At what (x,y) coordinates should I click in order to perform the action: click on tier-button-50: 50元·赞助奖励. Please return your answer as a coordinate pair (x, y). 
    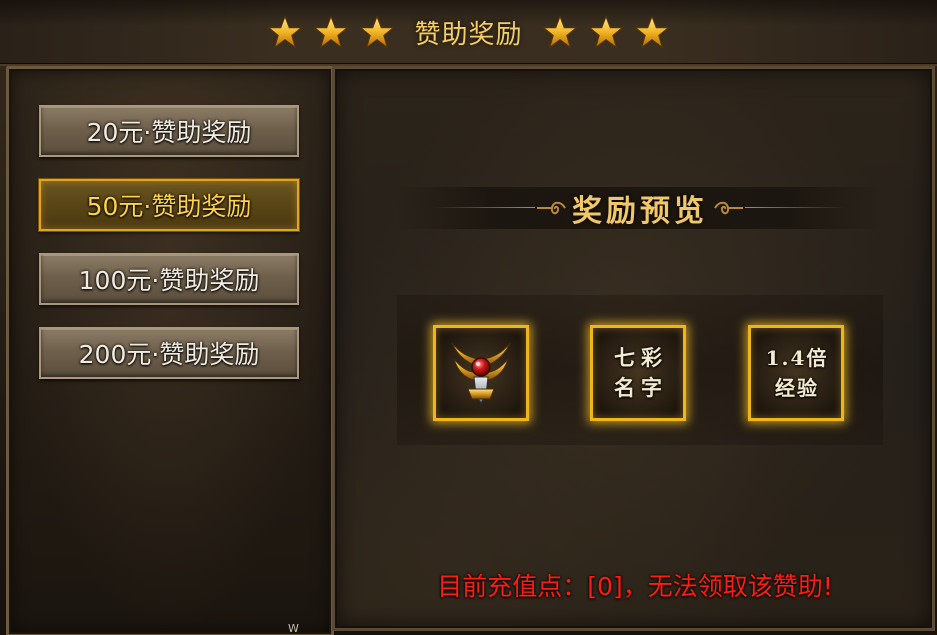
    Looking at the image, I should click on (169, 205).